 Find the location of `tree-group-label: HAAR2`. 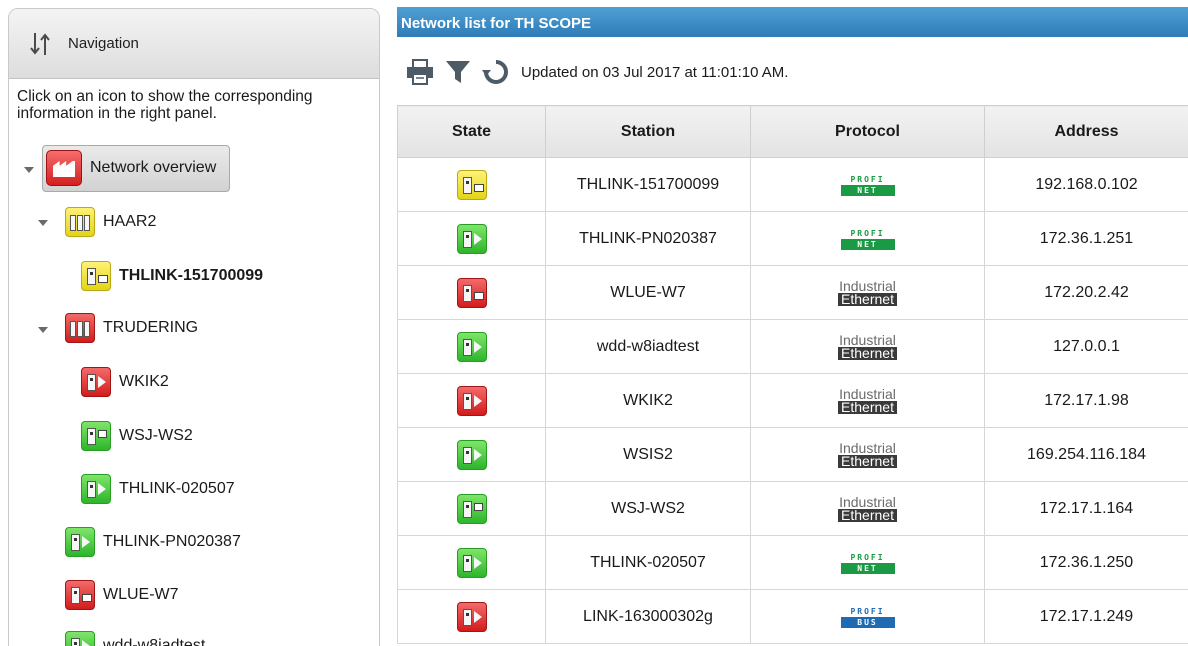

tree-group-label: HAAR2 is located at coordinates (130, 221).